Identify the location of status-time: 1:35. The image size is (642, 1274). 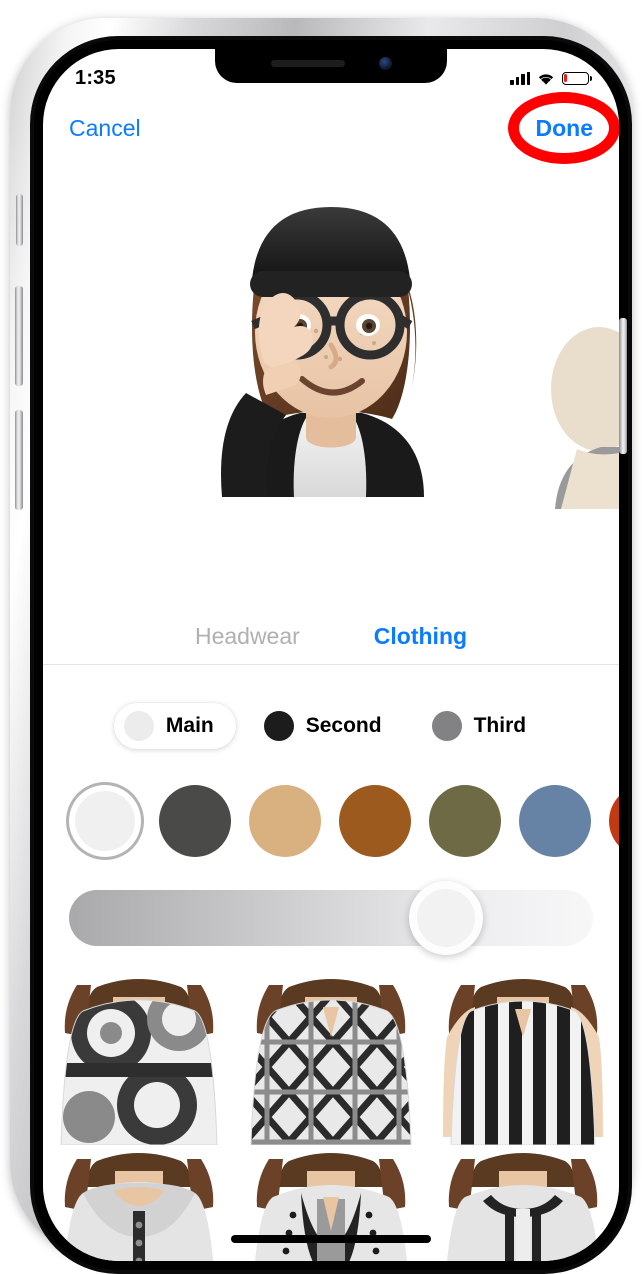
(95, 77).